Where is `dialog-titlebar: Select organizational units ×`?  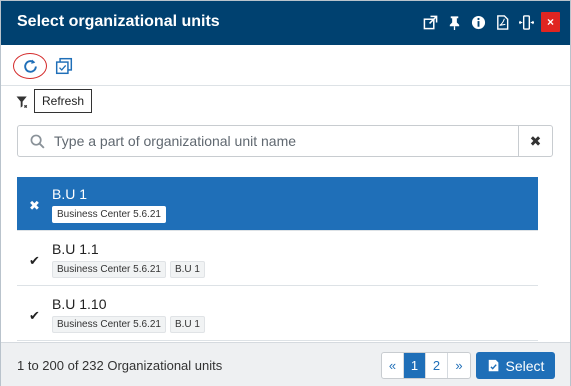 dialog-titlebar: Select organizational units × is located at coordinates (285, 23).